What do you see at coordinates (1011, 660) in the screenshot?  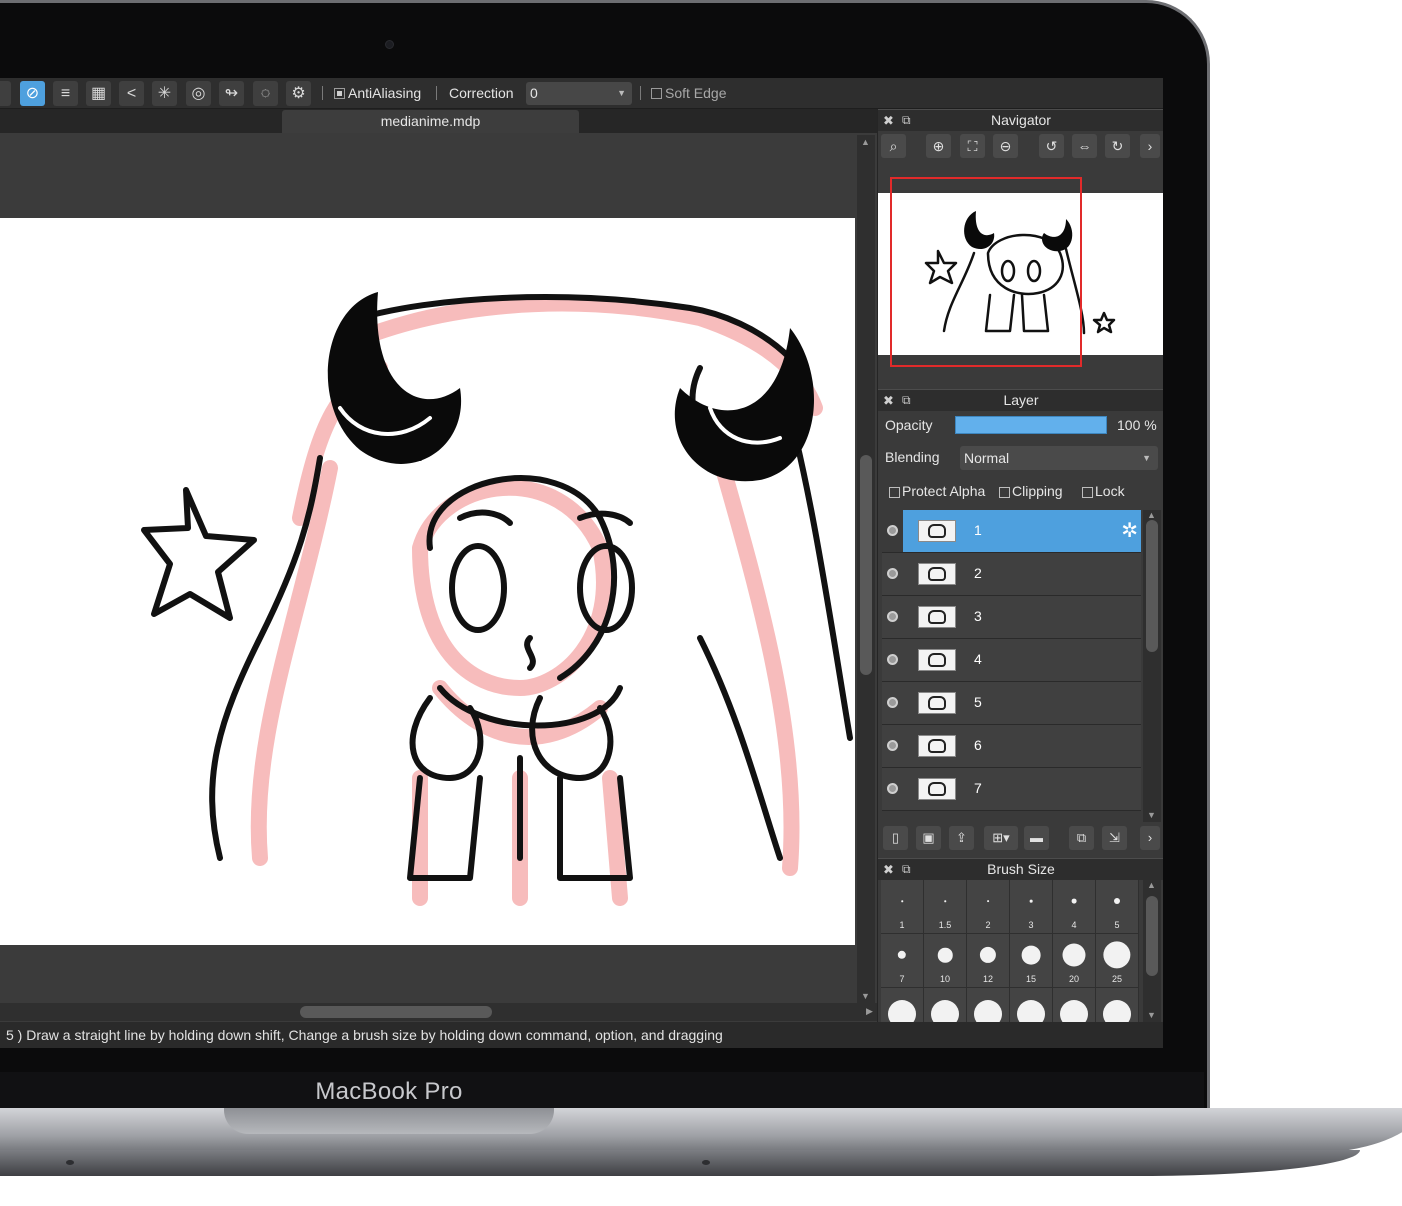 I see `layer-row: 4` at bounding box center [1011, 660].